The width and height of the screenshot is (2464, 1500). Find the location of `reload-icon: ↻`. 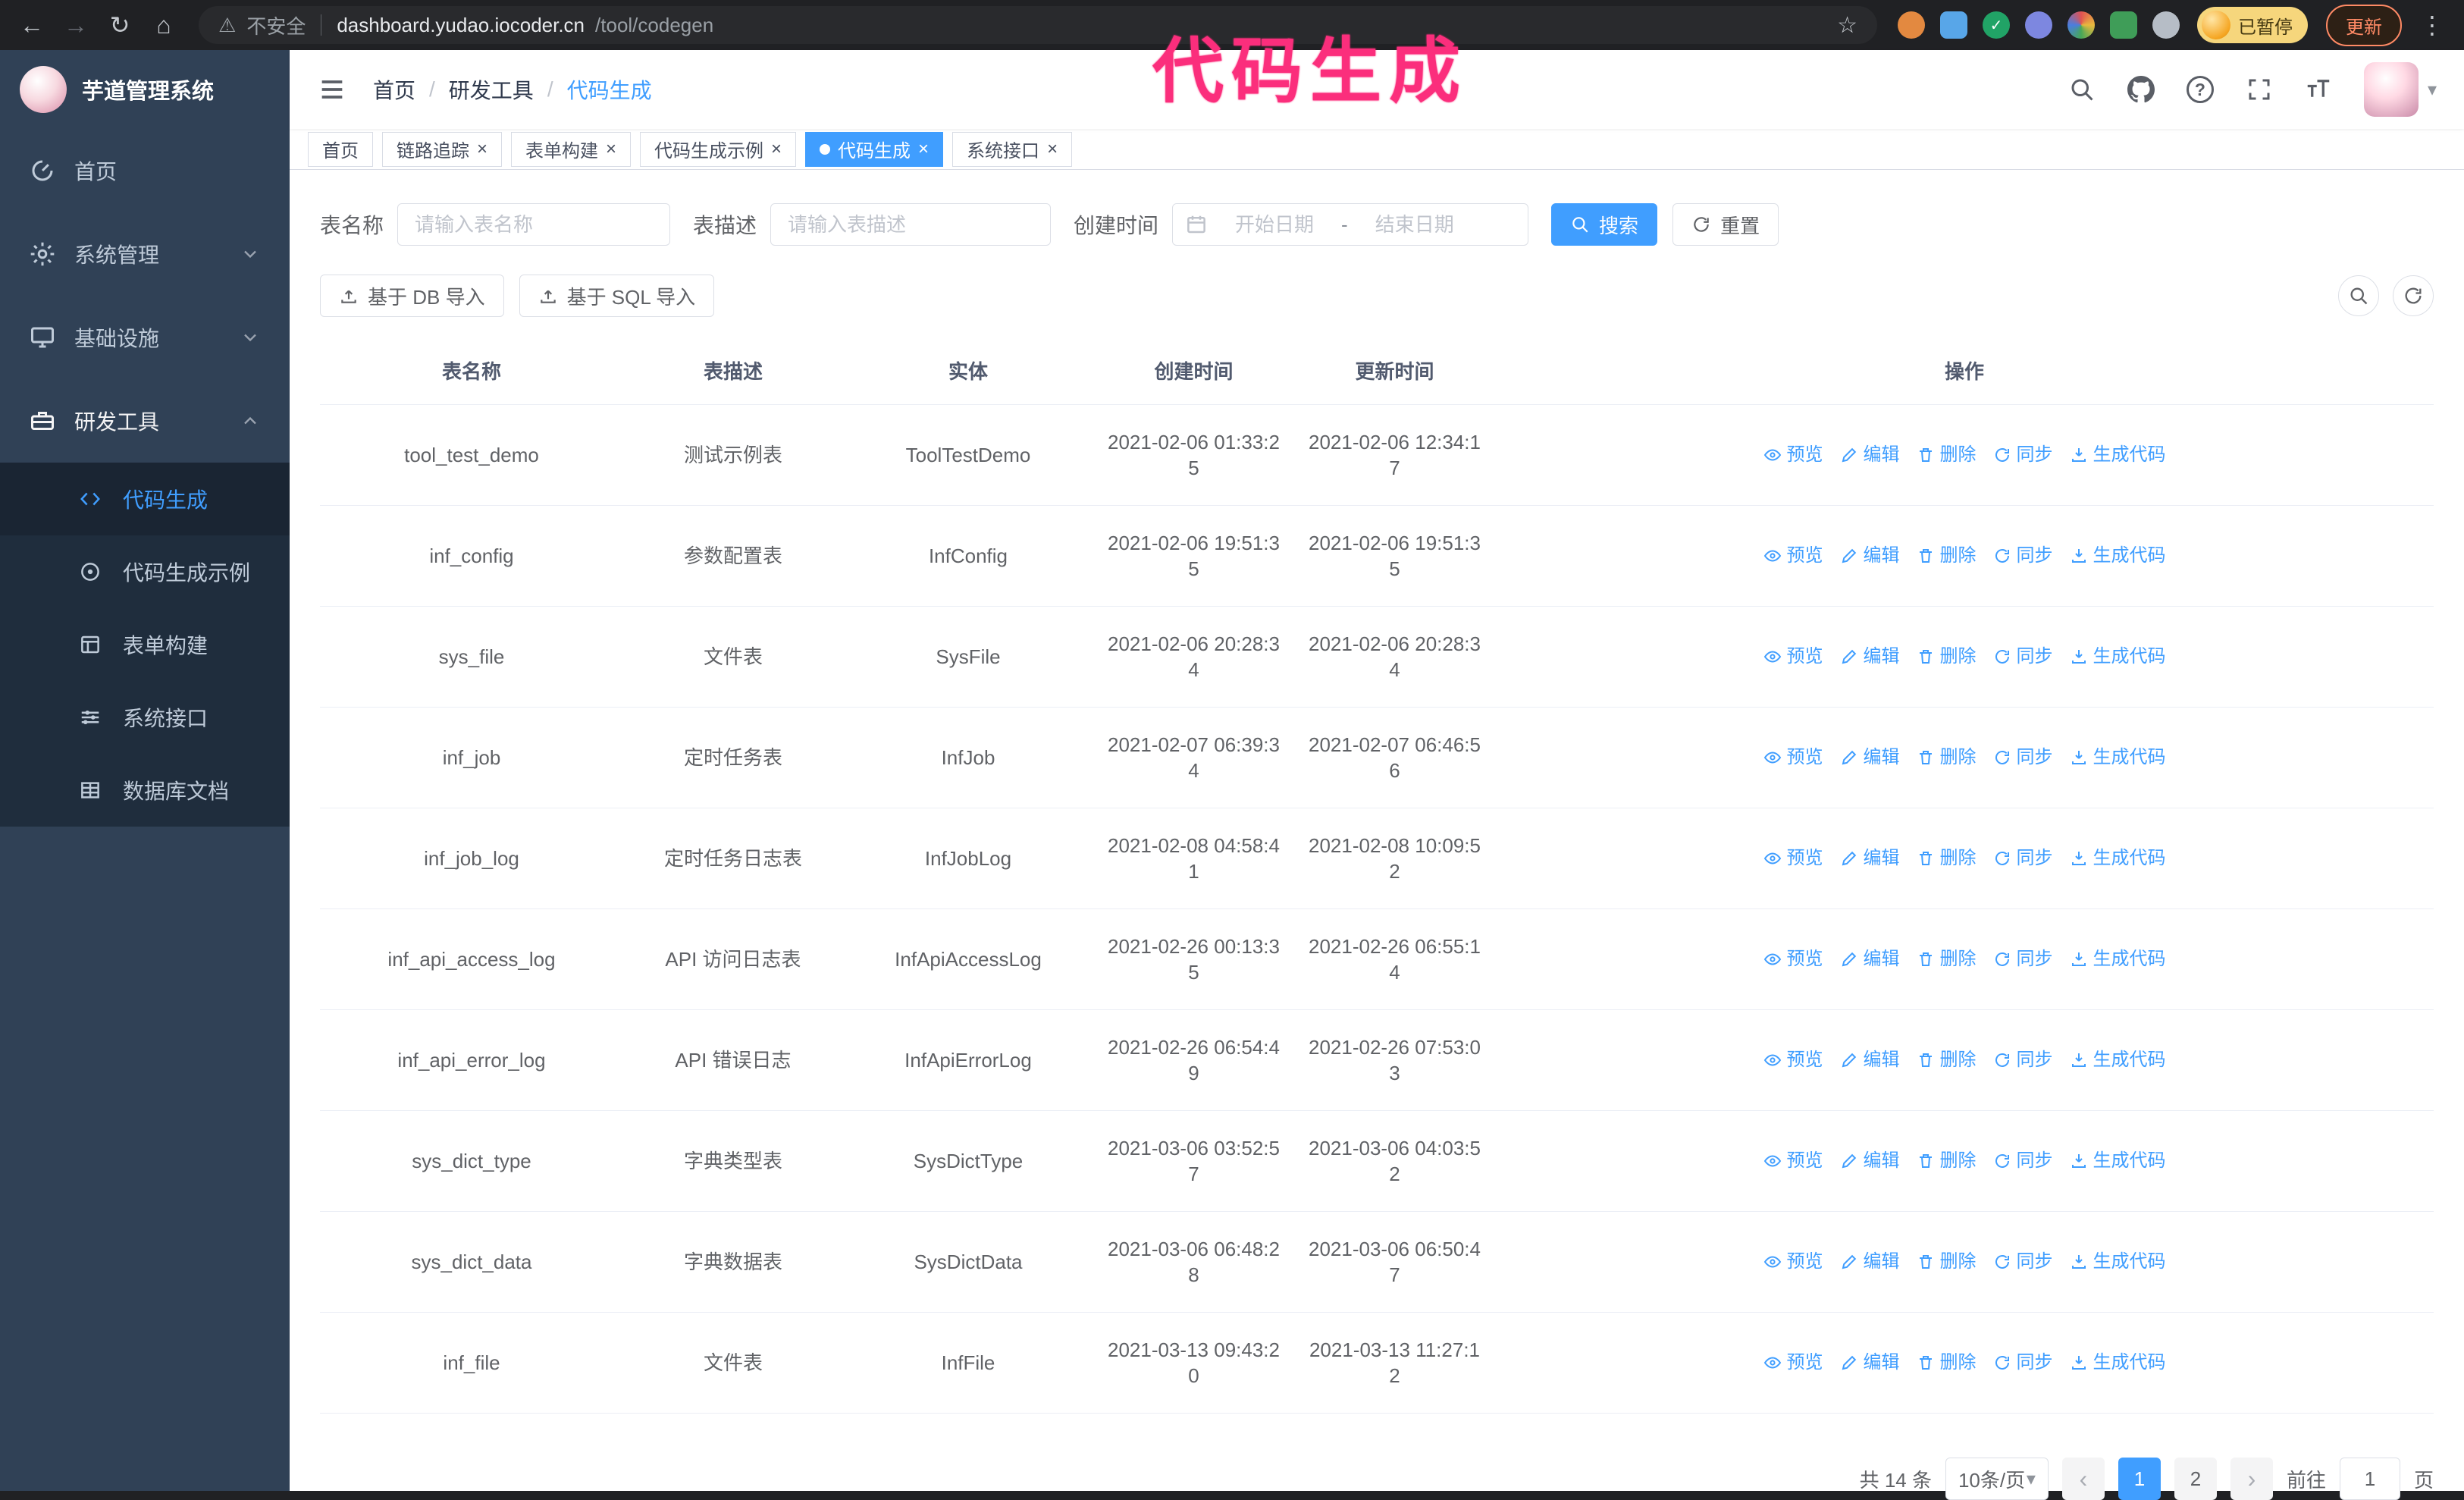

reload-icon: ↻ is located at coordinates (120, 25).